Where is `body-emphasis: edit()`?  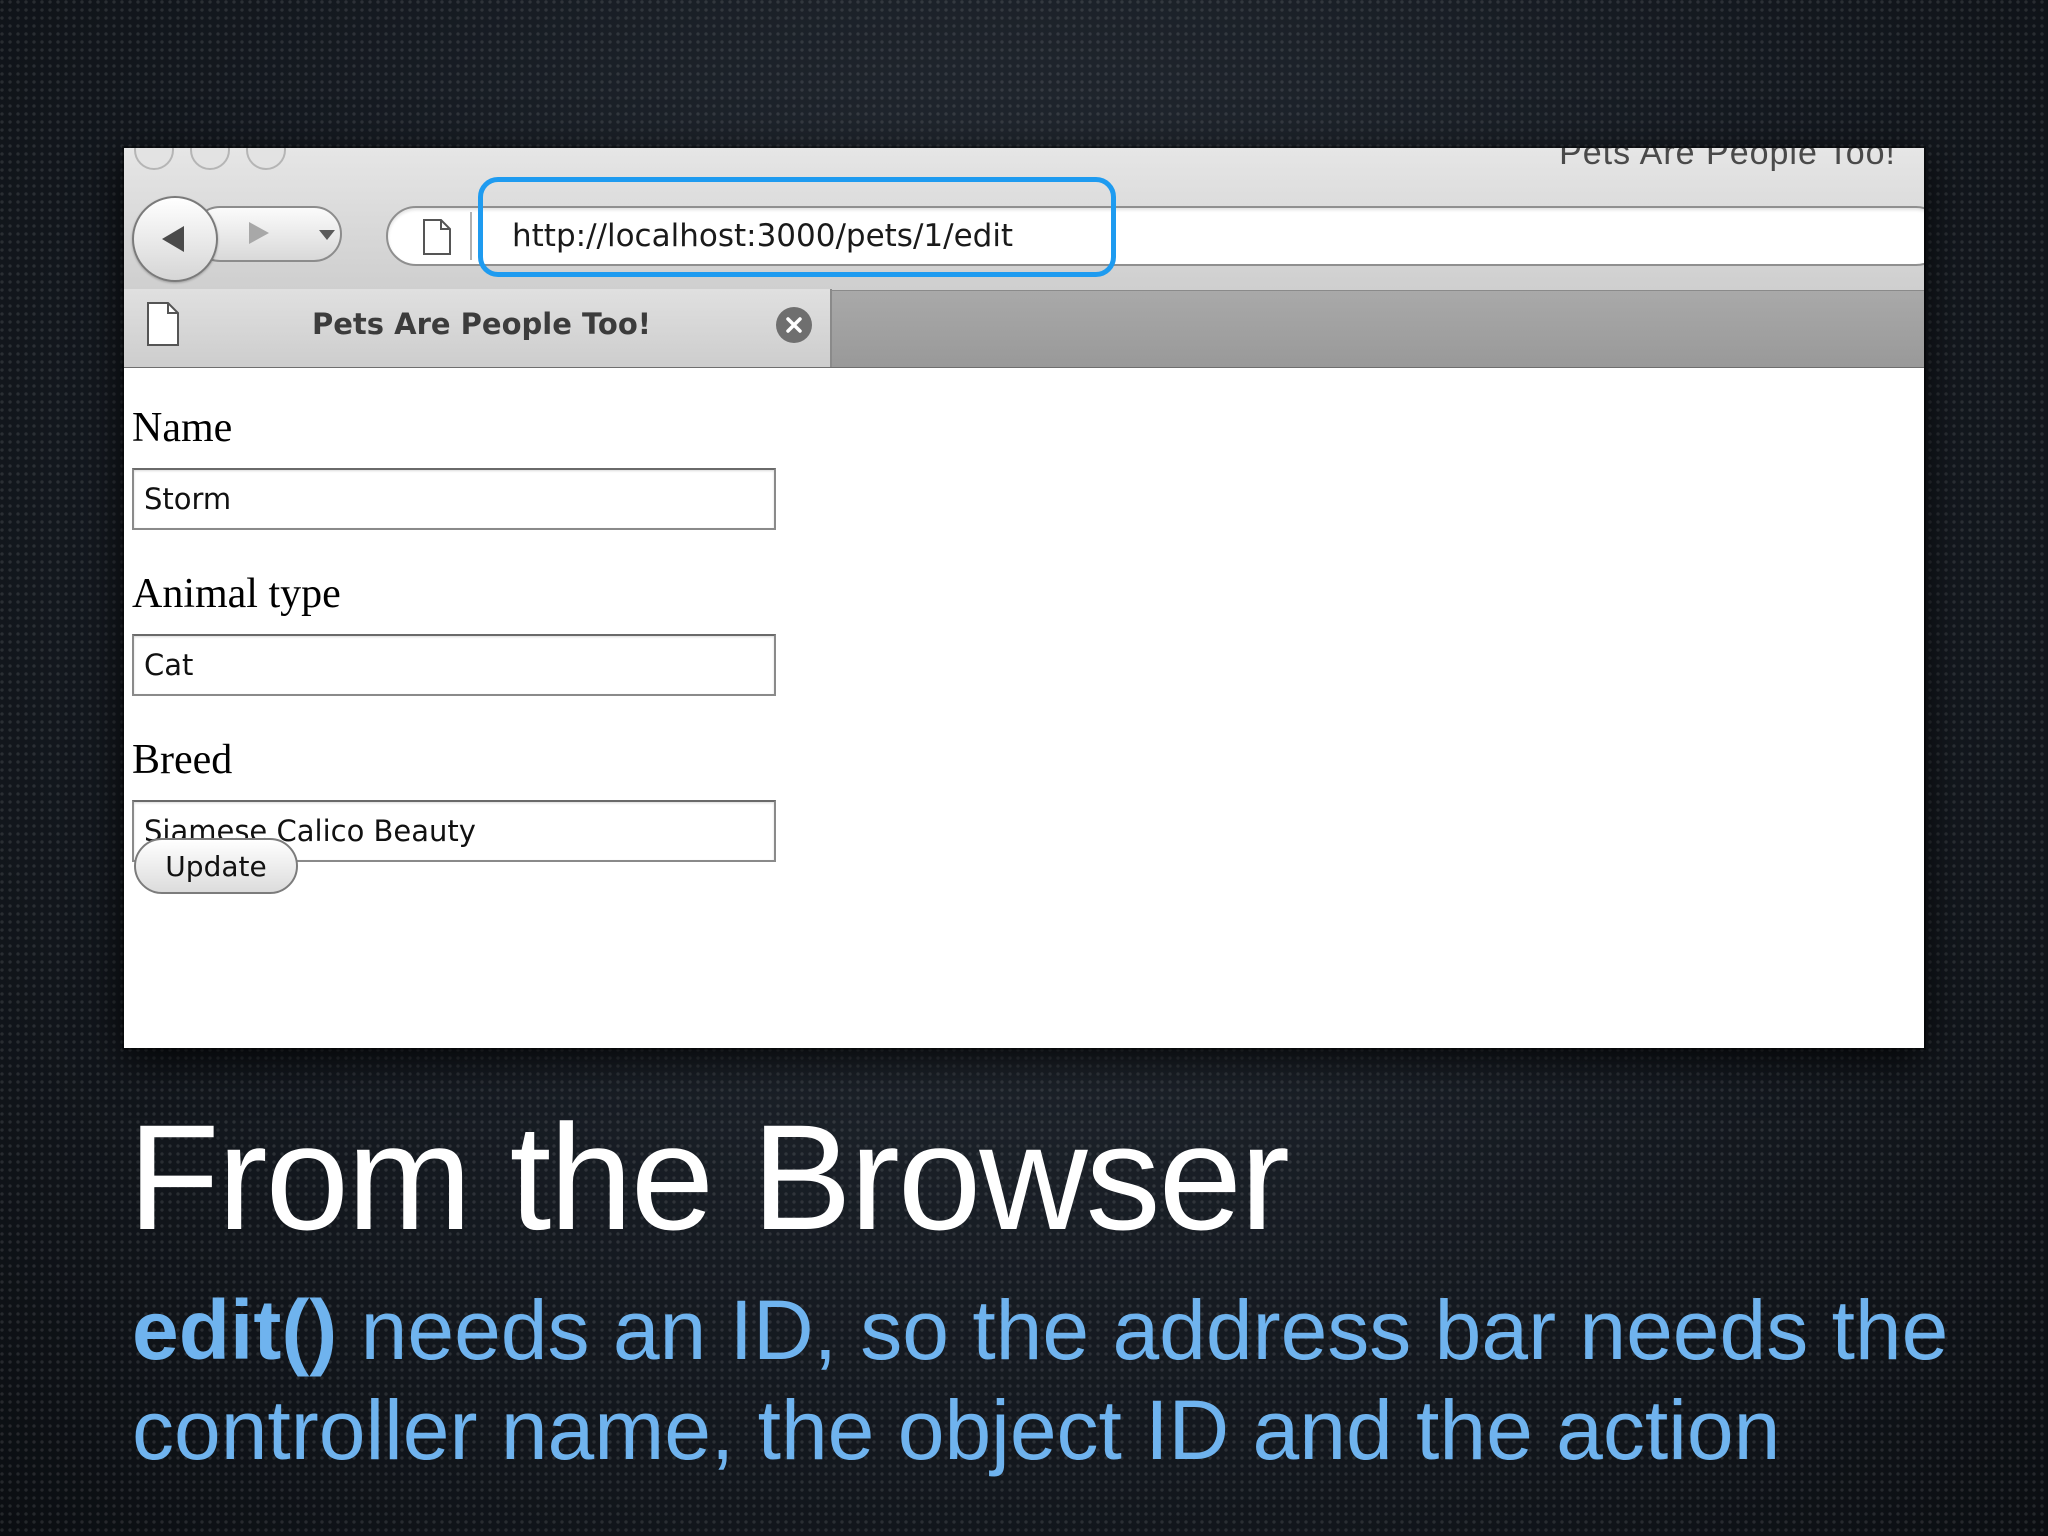 body-emphasis: edit() is located at coordinates (235, 1330).